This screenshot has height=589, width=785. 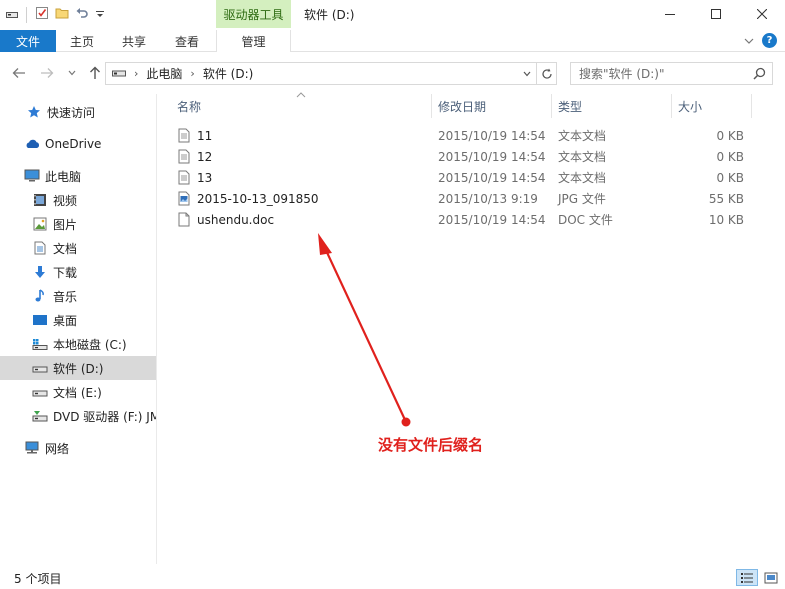 I want to click on status-bar: 5 个项目, so click(x=392, y=577).